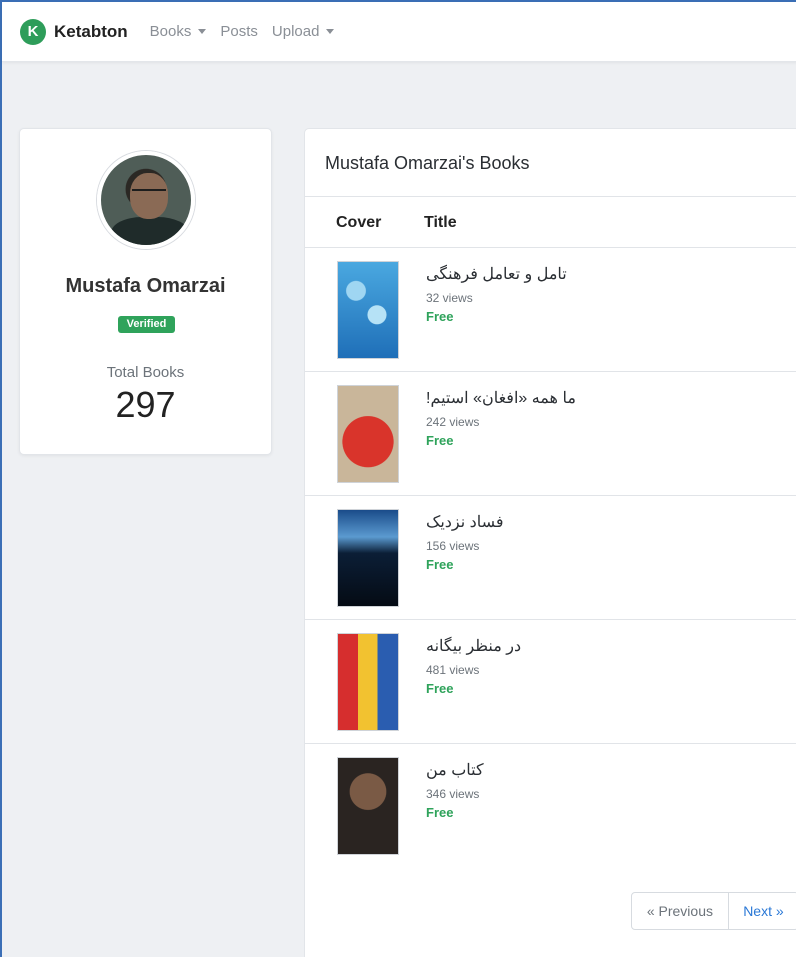 The height and width of the screenshot is (957, 796). I want to click on brand-link: K Ketabton, so click(74, 31).